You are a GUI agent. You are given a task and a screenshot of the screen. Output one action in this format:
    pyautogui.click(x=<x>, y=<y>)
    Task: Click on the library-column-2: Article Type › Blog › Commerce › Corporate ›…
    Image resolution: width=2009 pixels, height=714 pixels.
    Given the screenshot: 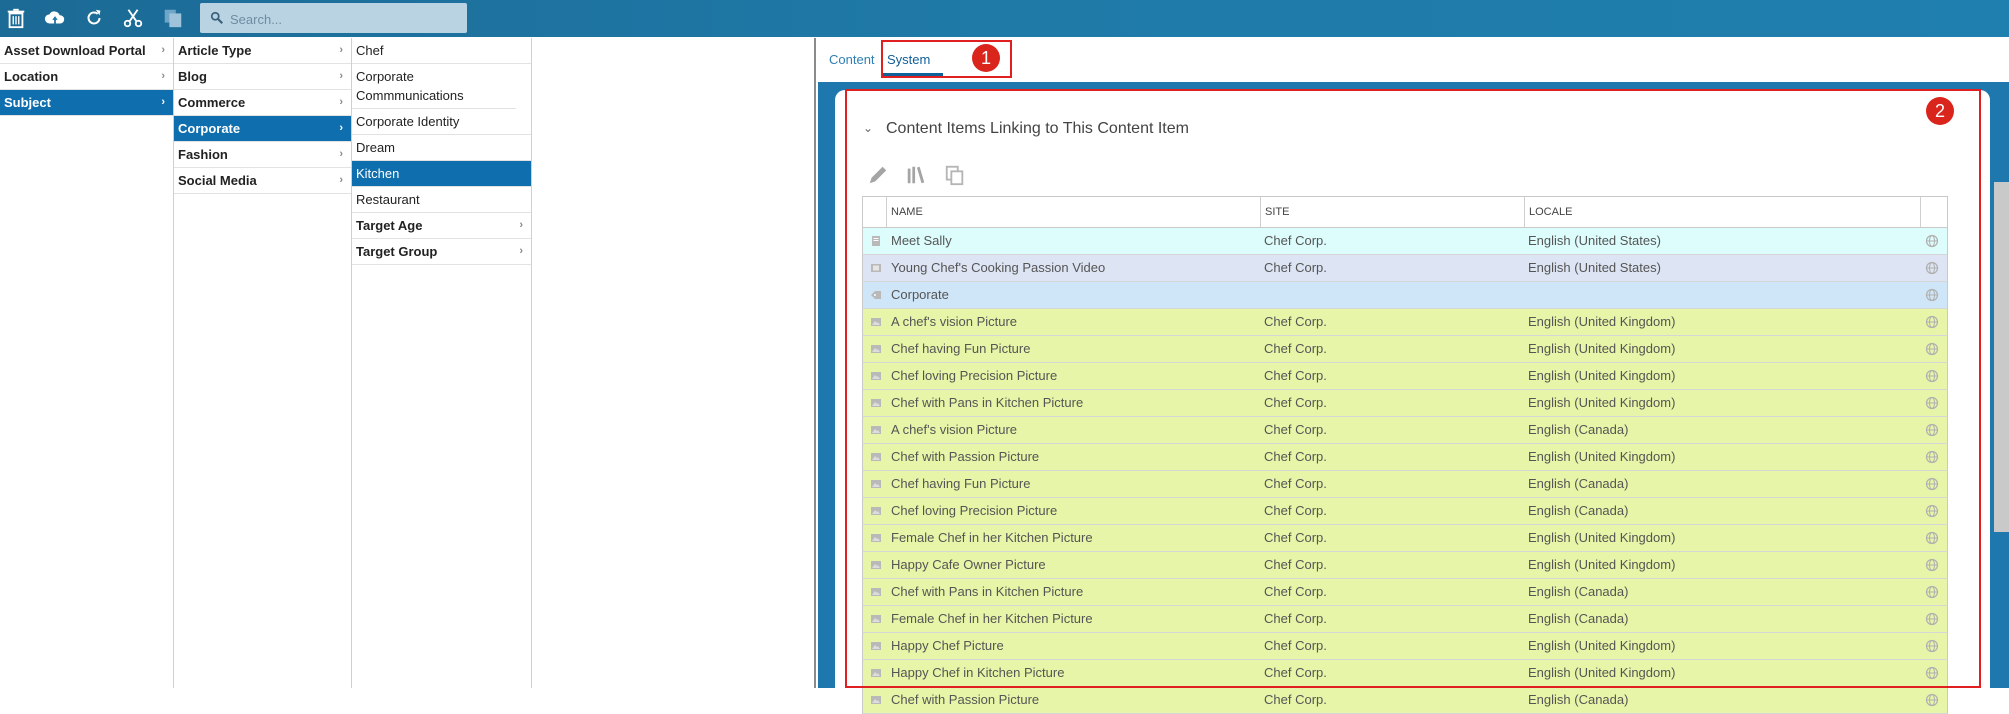 What is the action you would take?
    pyautogui.click(x=263, y=363)
    